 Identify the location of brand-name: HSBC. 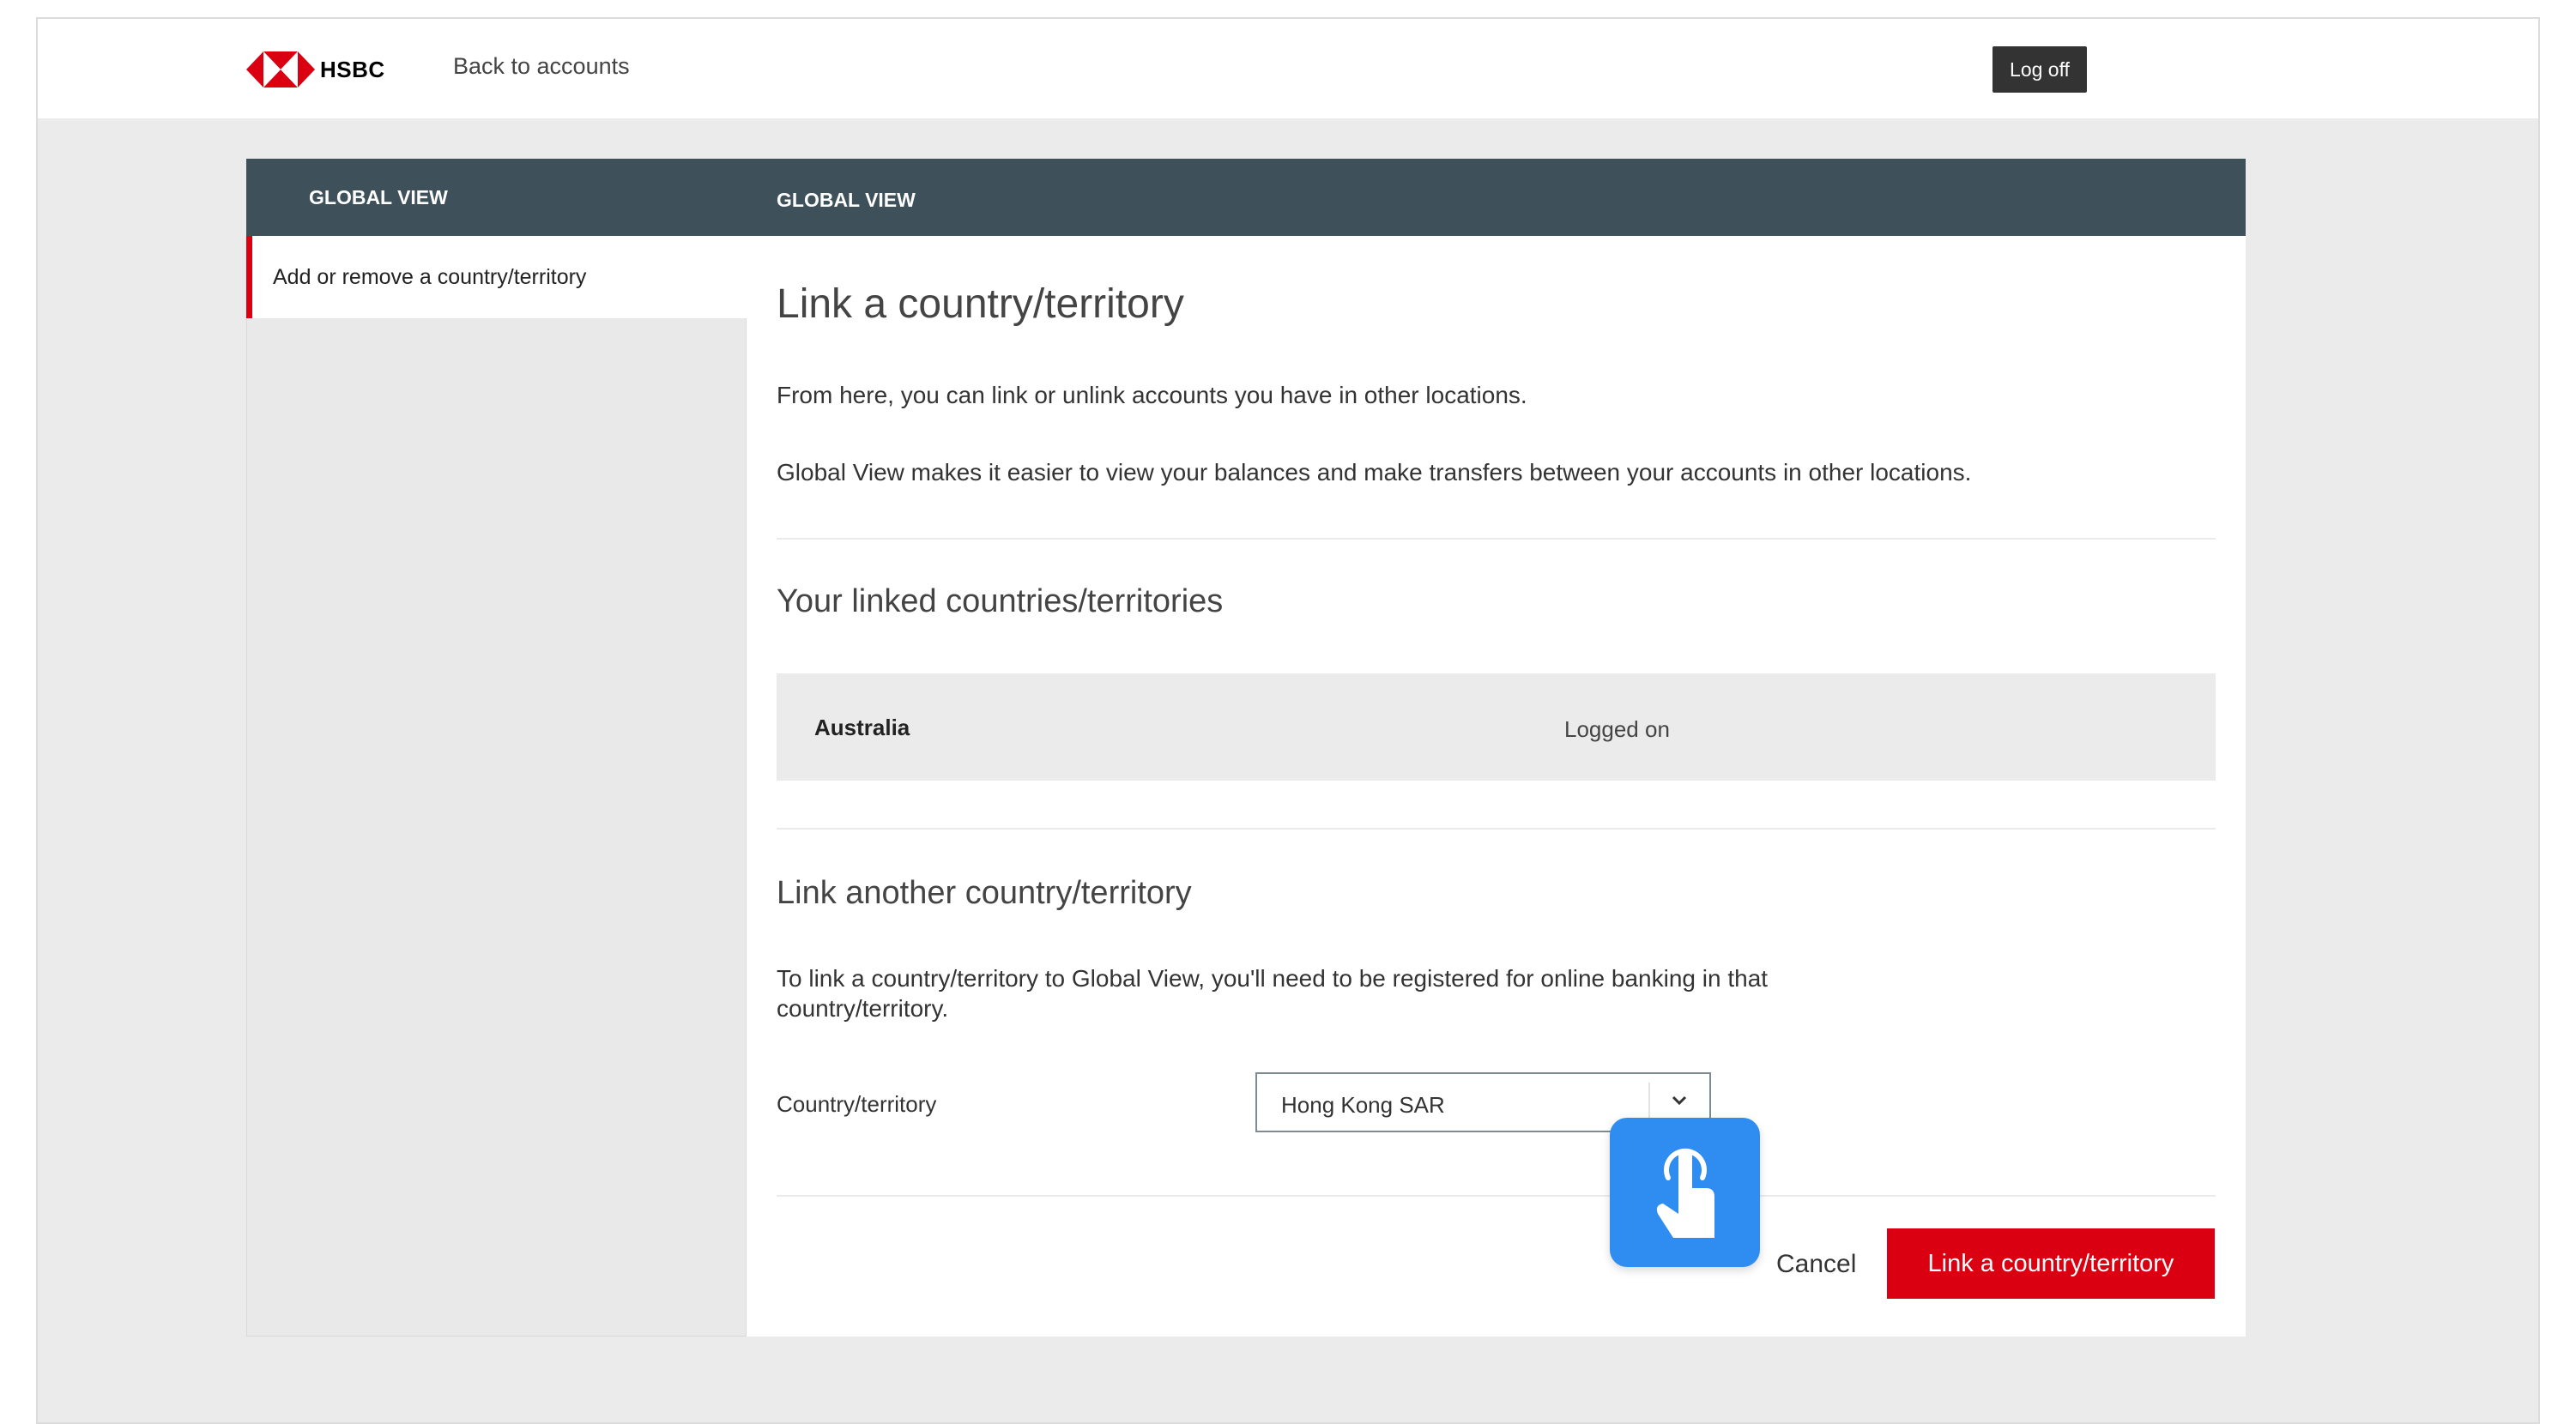
(352, 69).